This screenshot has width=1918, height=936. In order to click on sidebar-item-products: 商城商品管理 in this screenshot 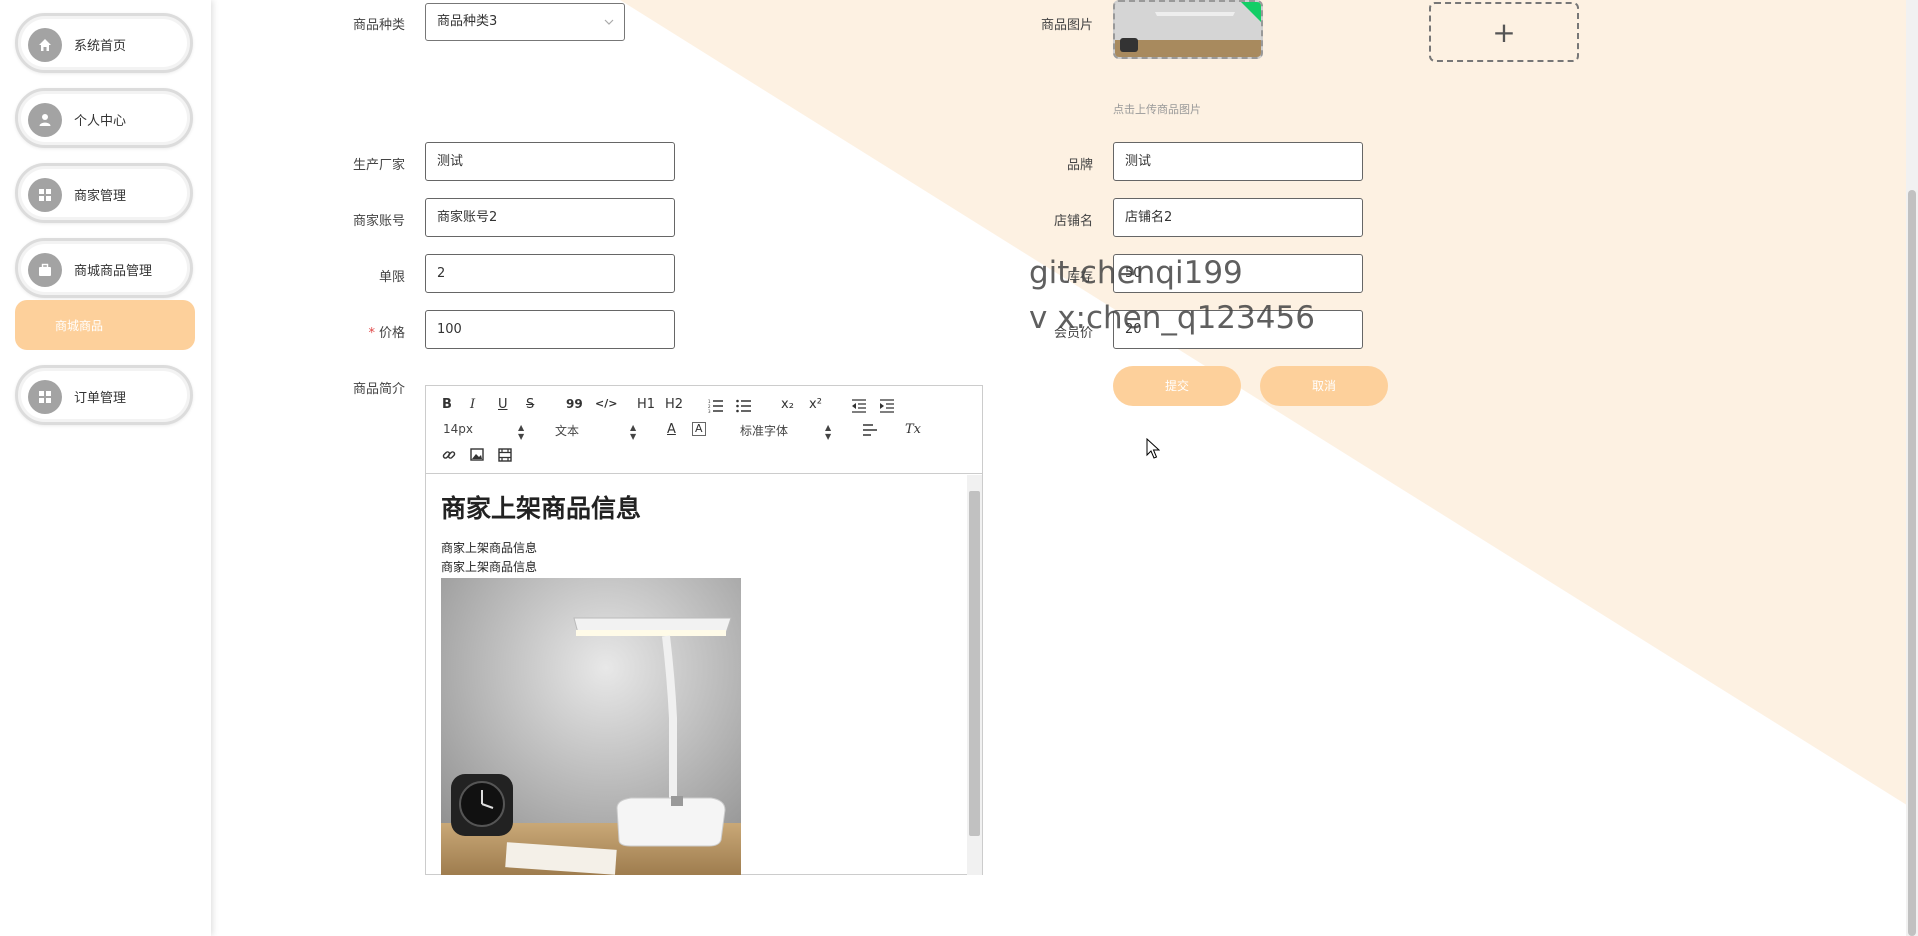, I will do `click(104, 268)`.